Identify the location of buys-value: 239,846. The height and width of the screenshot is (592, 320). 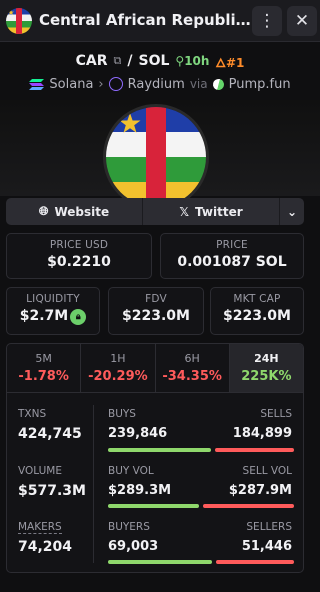
(138, 433).